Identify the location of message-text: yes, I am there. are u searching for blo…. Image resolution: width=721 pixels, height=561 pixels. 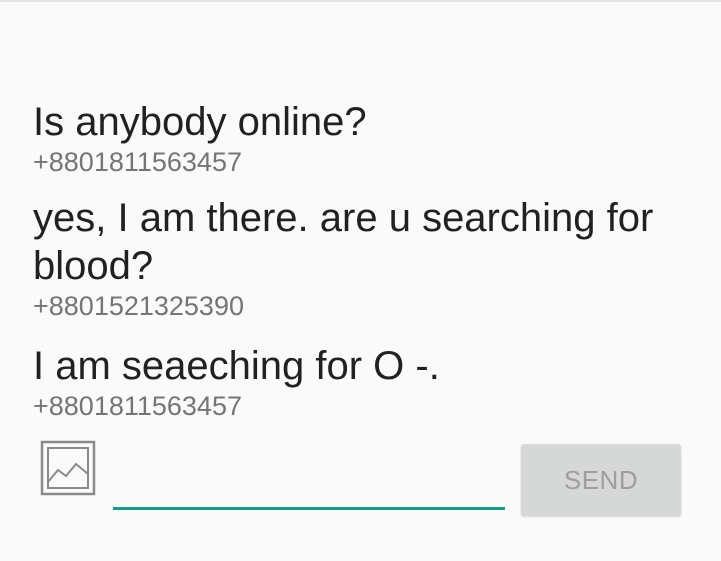
(343, 242).